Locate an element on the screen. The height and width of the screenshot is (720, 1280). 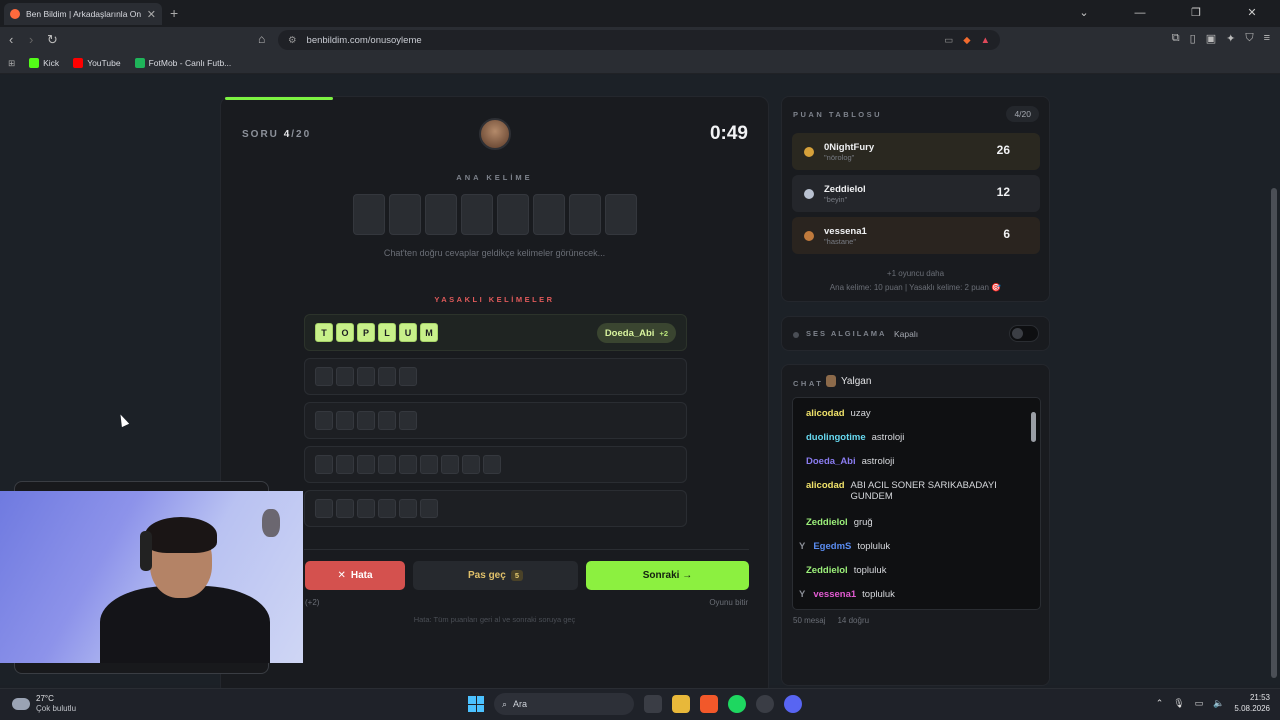
x-icon: ✕ is located at coordinates (341, 575).